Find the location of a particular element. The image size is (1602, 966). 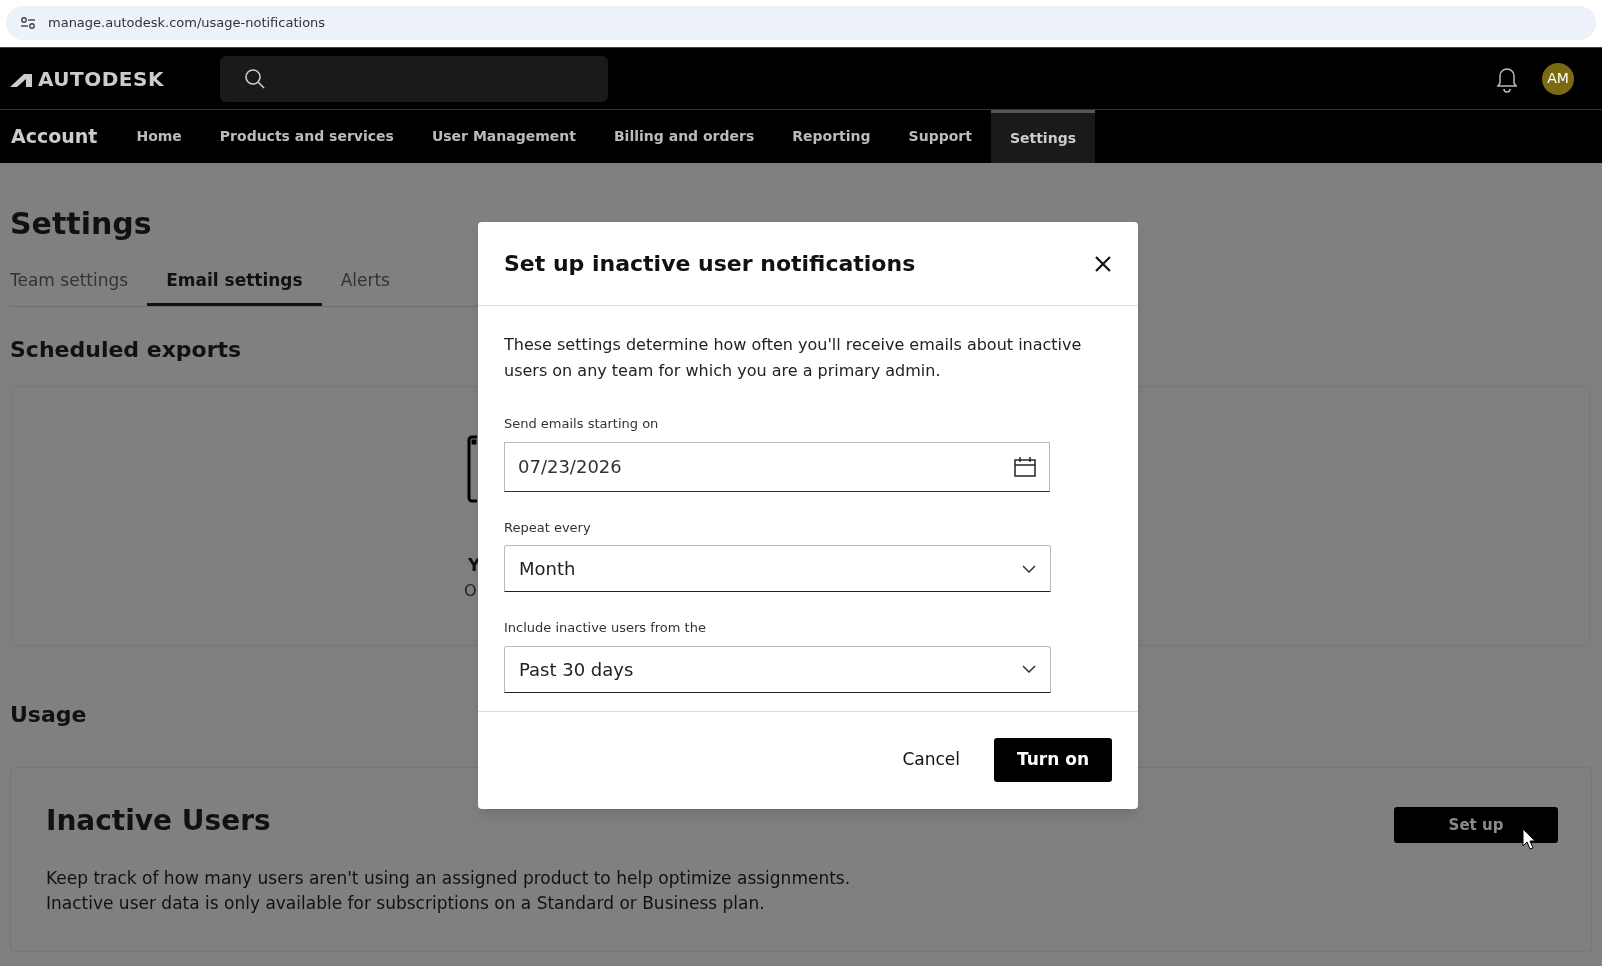

nav-tab: User Management is located at coordinates (503, 136).